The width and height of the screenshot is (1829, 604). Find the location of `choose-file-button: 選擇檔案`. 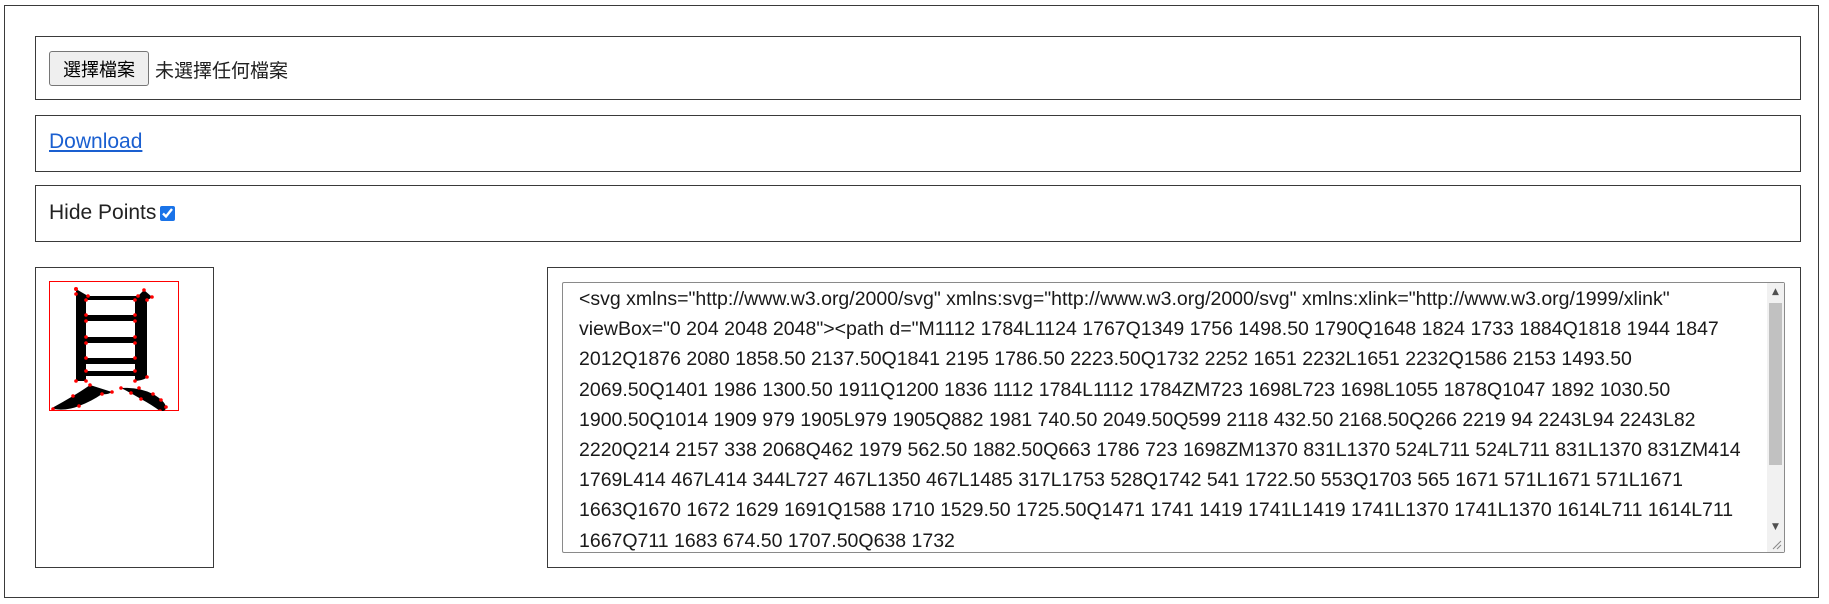

choose-file-button: 選擇檔案 is located at coordinates (99, 68).